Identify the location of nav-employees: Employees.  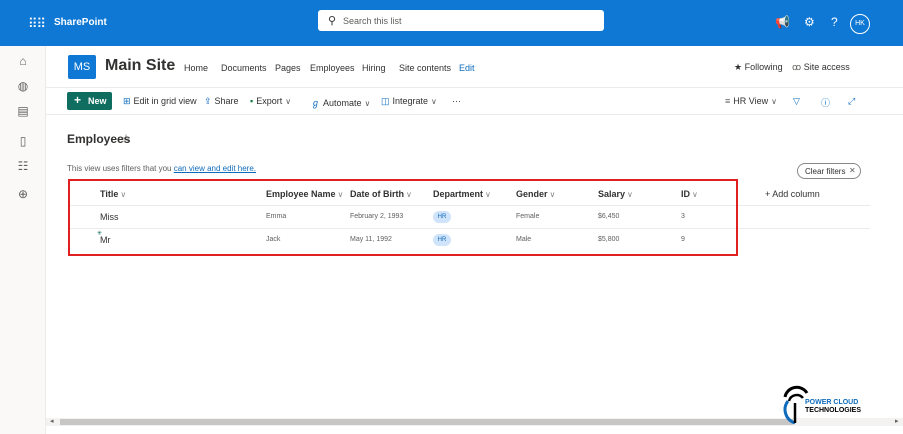
(332, 68).